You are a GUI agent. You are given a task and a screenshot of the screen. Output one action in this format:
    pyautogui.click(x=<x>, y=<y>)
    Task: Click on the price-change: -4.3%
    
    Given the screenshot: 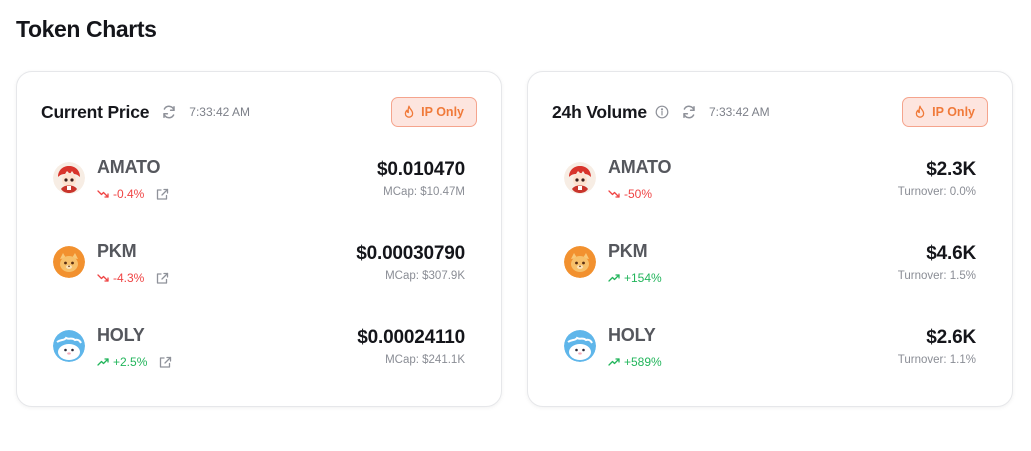 What is the action you would take?
    pyautogui.click(x=133, y=278)
    